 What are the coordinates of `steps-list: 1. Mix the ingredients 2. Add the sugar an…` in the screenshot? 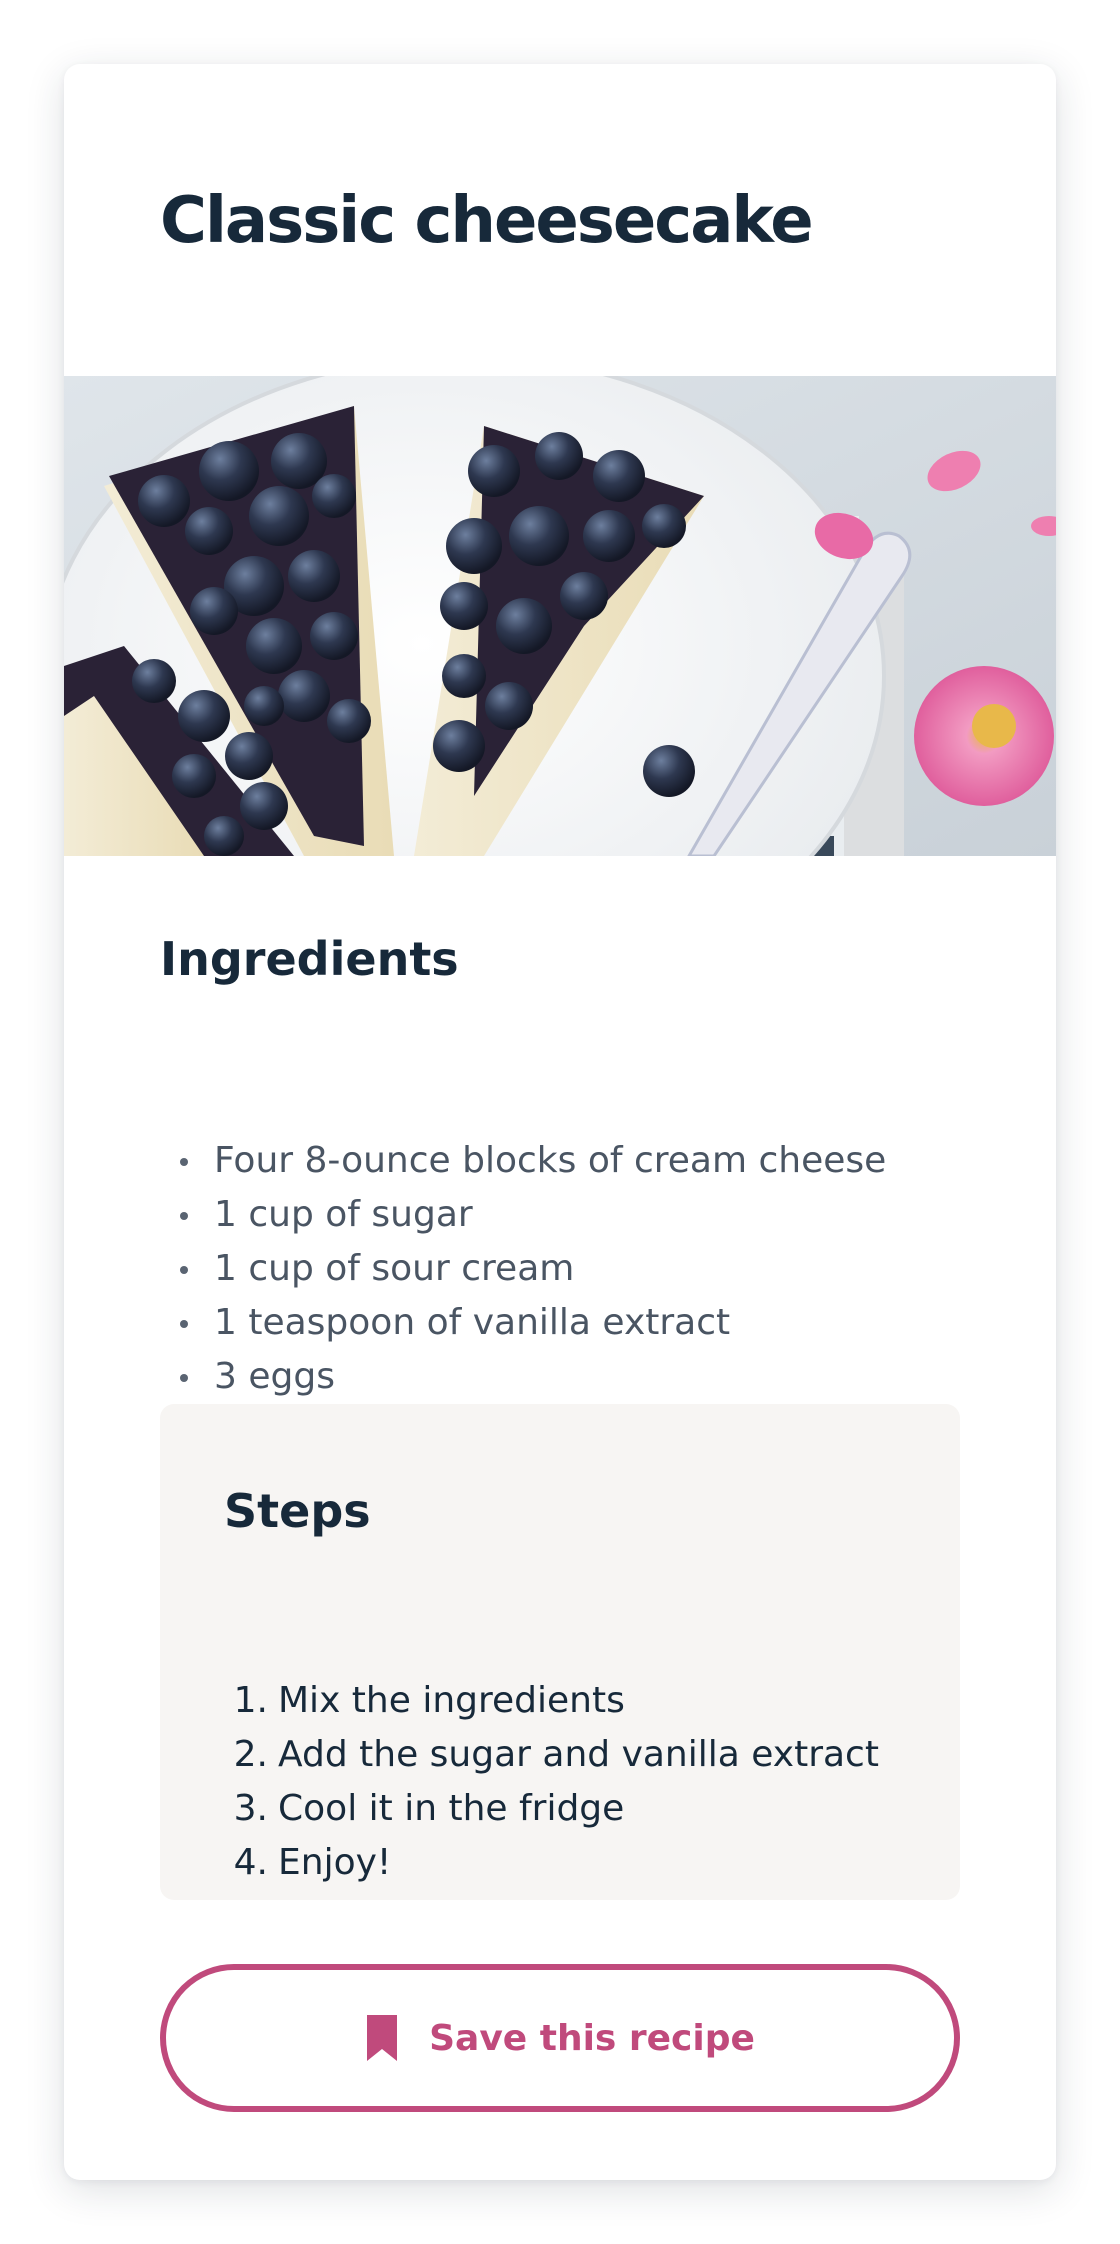 It's located at (551, 1782).